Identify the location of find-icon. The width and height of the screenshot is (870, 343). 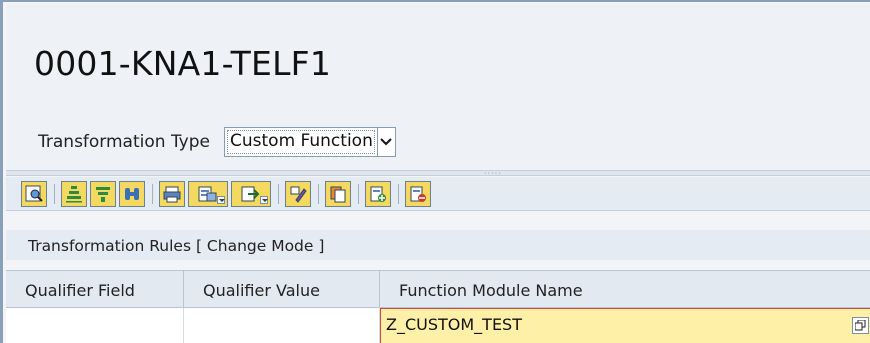
(132, 193).